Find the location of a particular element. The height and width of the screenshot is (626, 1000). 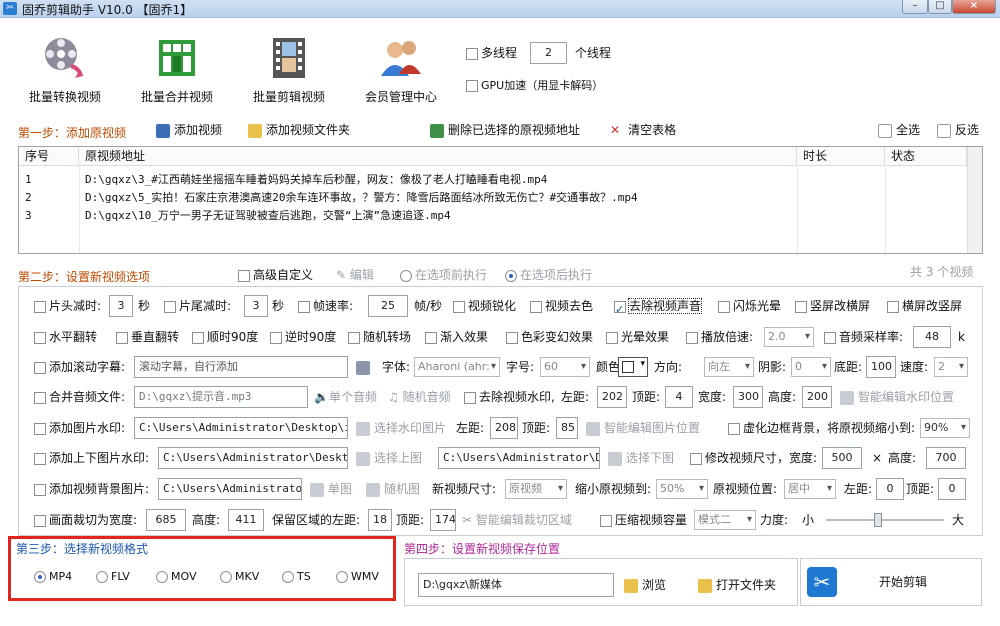

new-size-select: 原视频 is located at coordinates (536, 489).